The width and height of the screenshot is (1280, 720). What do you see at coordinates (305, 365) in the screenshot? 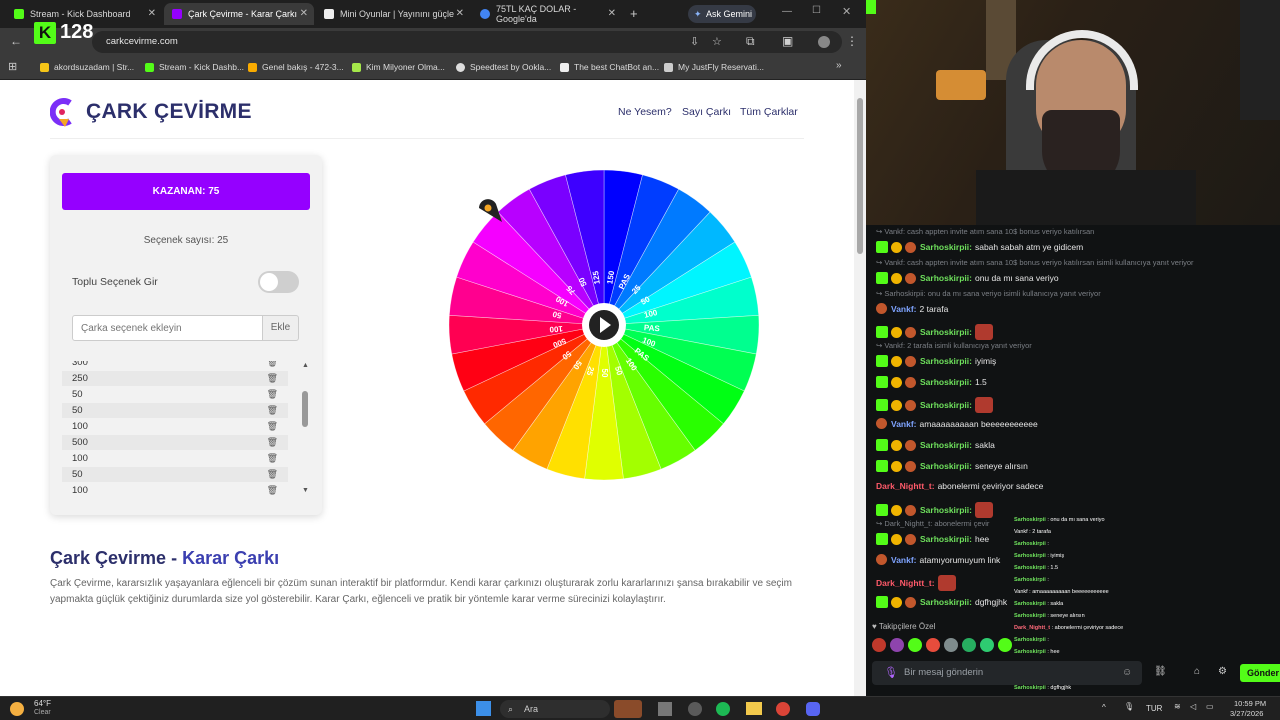
I see `scroll-up-icon: ▲` at bounding box center [305, 365].